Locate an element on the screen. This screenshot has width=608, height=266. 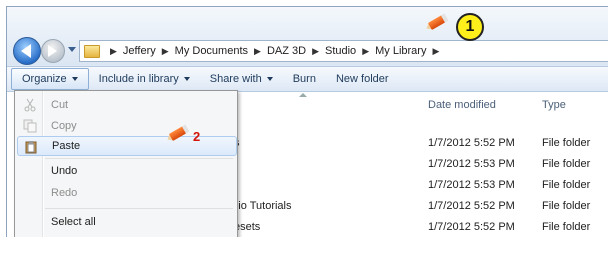
menu-item-undo: Undo is located at coordinates (126, 171).